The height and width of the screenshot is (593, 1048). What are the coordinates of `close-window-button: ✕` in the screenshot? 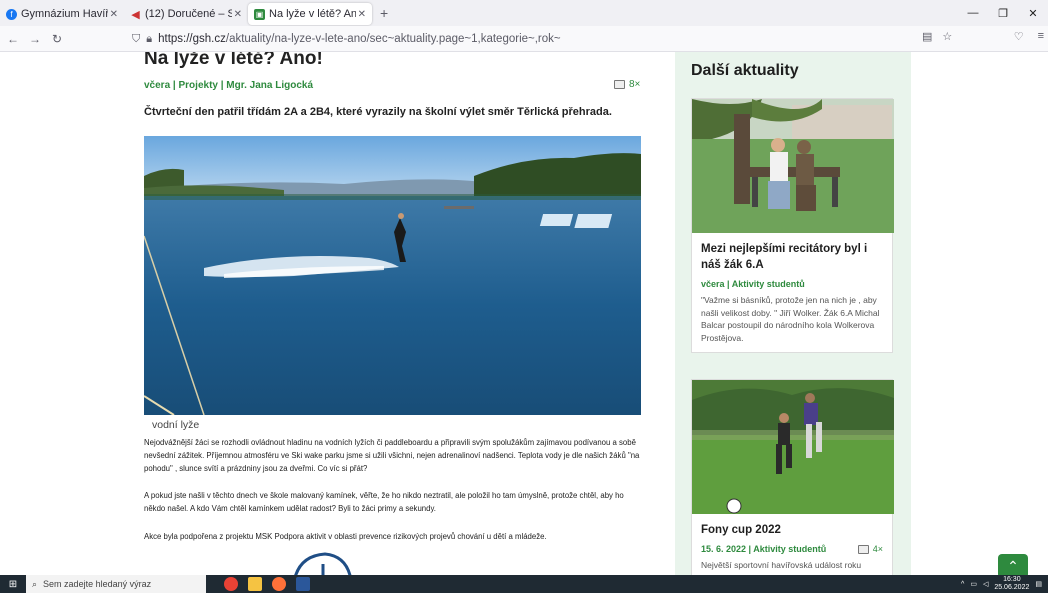 It's located at (1033, 13).